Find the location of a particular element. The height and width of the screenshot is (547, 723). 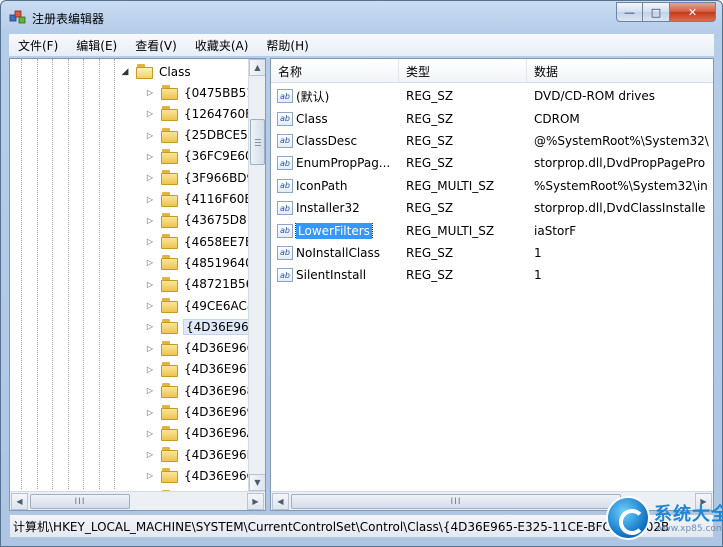

site-watermark: 系统大全 www.xp85.com is located at coordinates (663, 520).